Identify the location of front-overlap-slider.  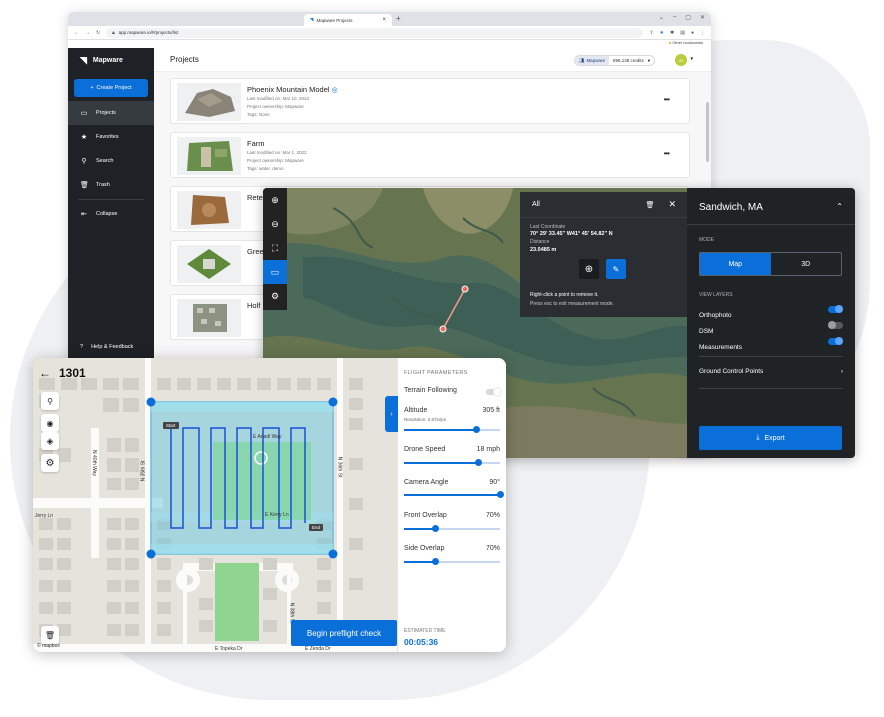
(452, 528).